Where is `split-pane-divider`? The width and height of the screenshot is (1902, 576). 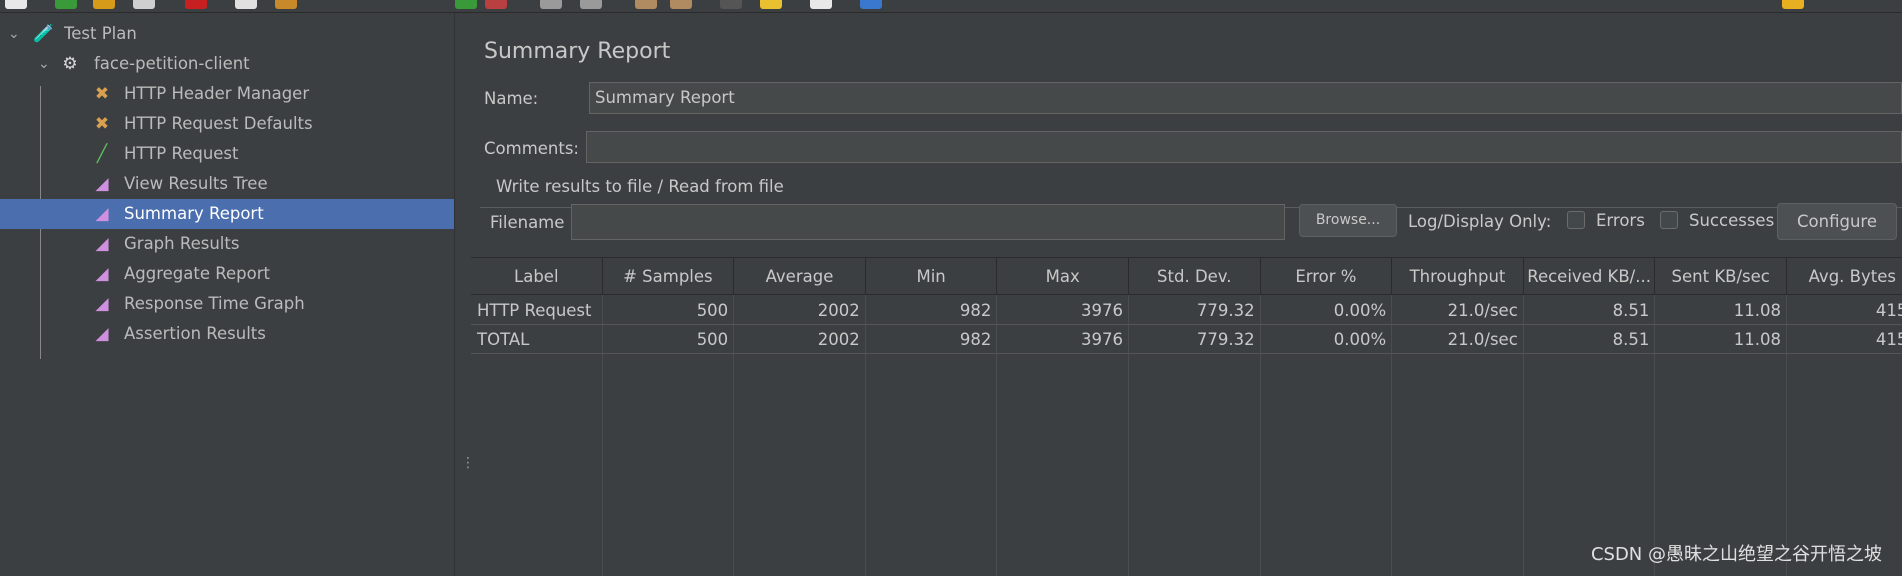
split-pane-divider is located at coordinates (461, 294).